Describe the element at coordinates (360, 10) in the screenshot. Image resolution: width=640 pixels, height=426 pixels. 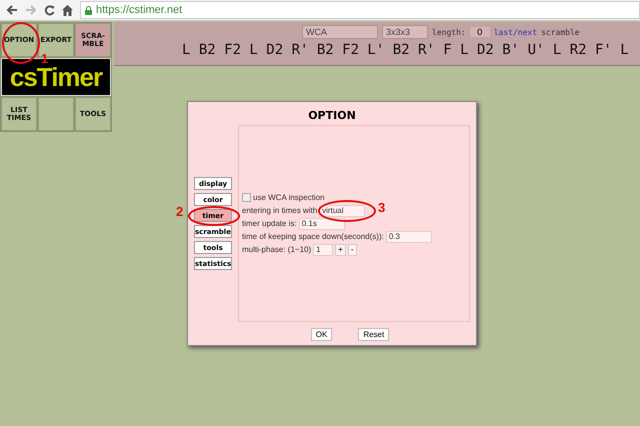
I see `address-bar: https://cstimer.net` at that location.